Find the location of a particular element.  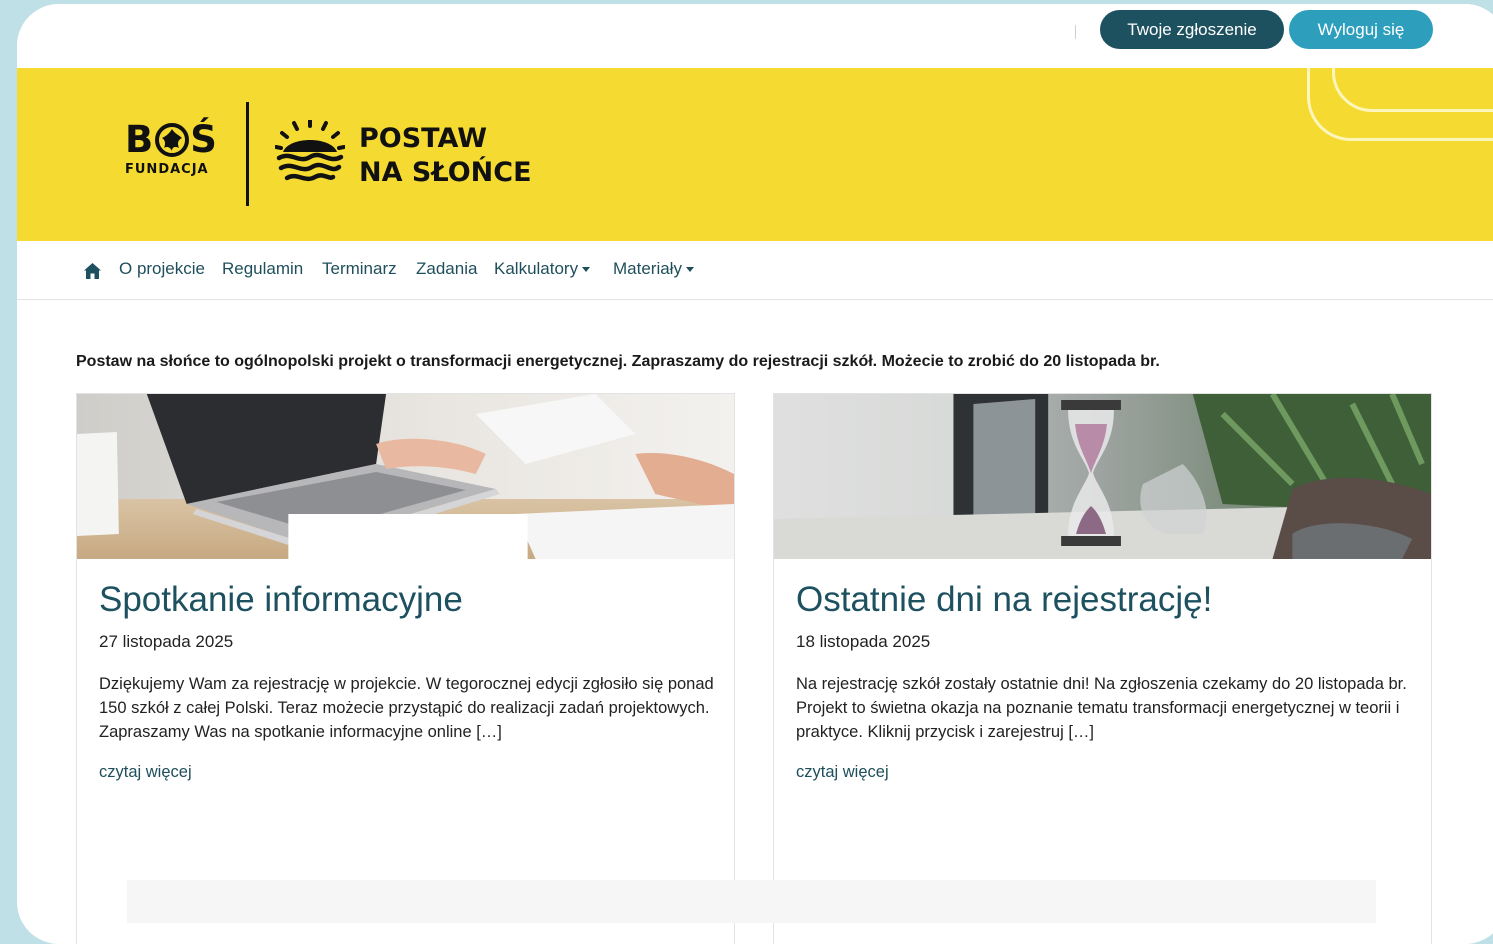

nav-item-schedule: Terminarz is located at coordinates (359, 269).